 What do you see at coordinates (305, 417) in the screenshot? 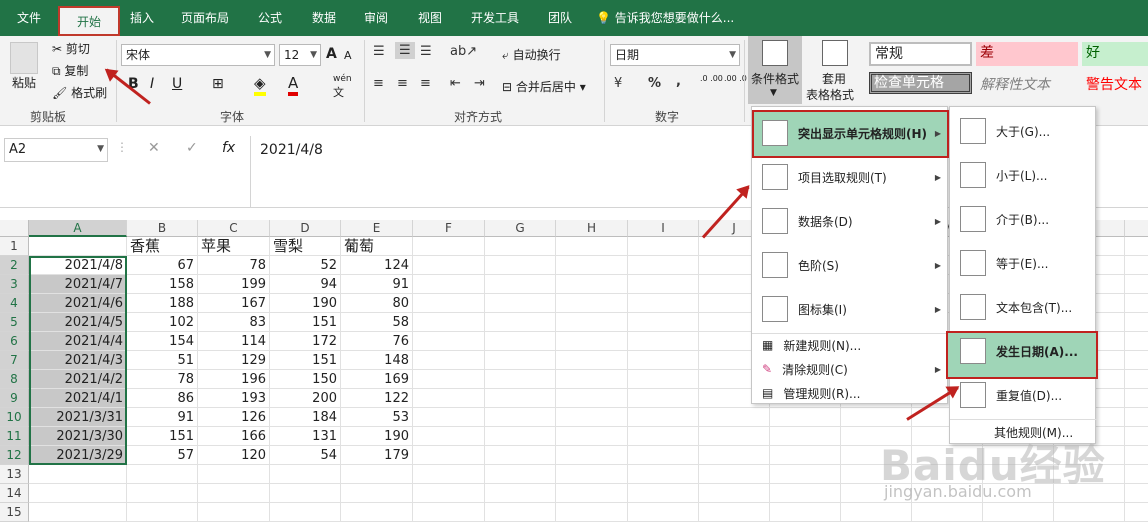
I see `value-cell: 184` at bounding box center [305, 417].